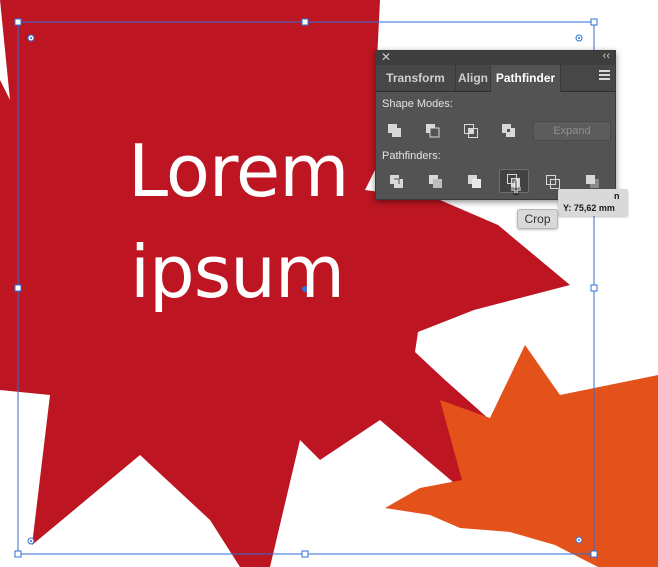 This screenshot has height=567, width=658. I want to click on panel-titlebar: ✕ ‹‹, so click(495, 58).